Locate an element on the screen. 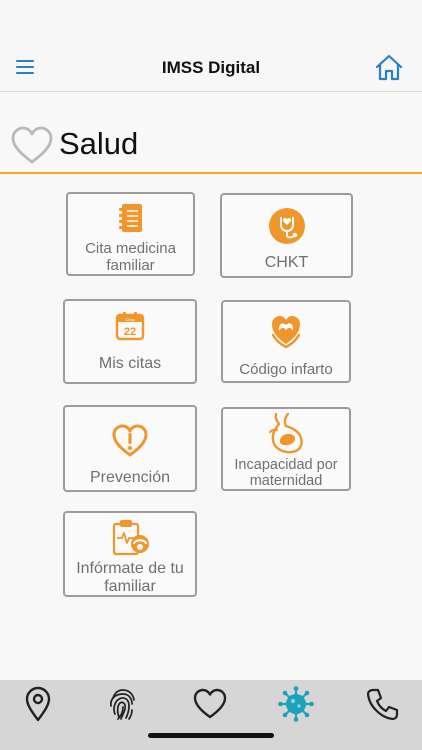  tile-prevencion: Prevención is located at coordinates (130, 448).